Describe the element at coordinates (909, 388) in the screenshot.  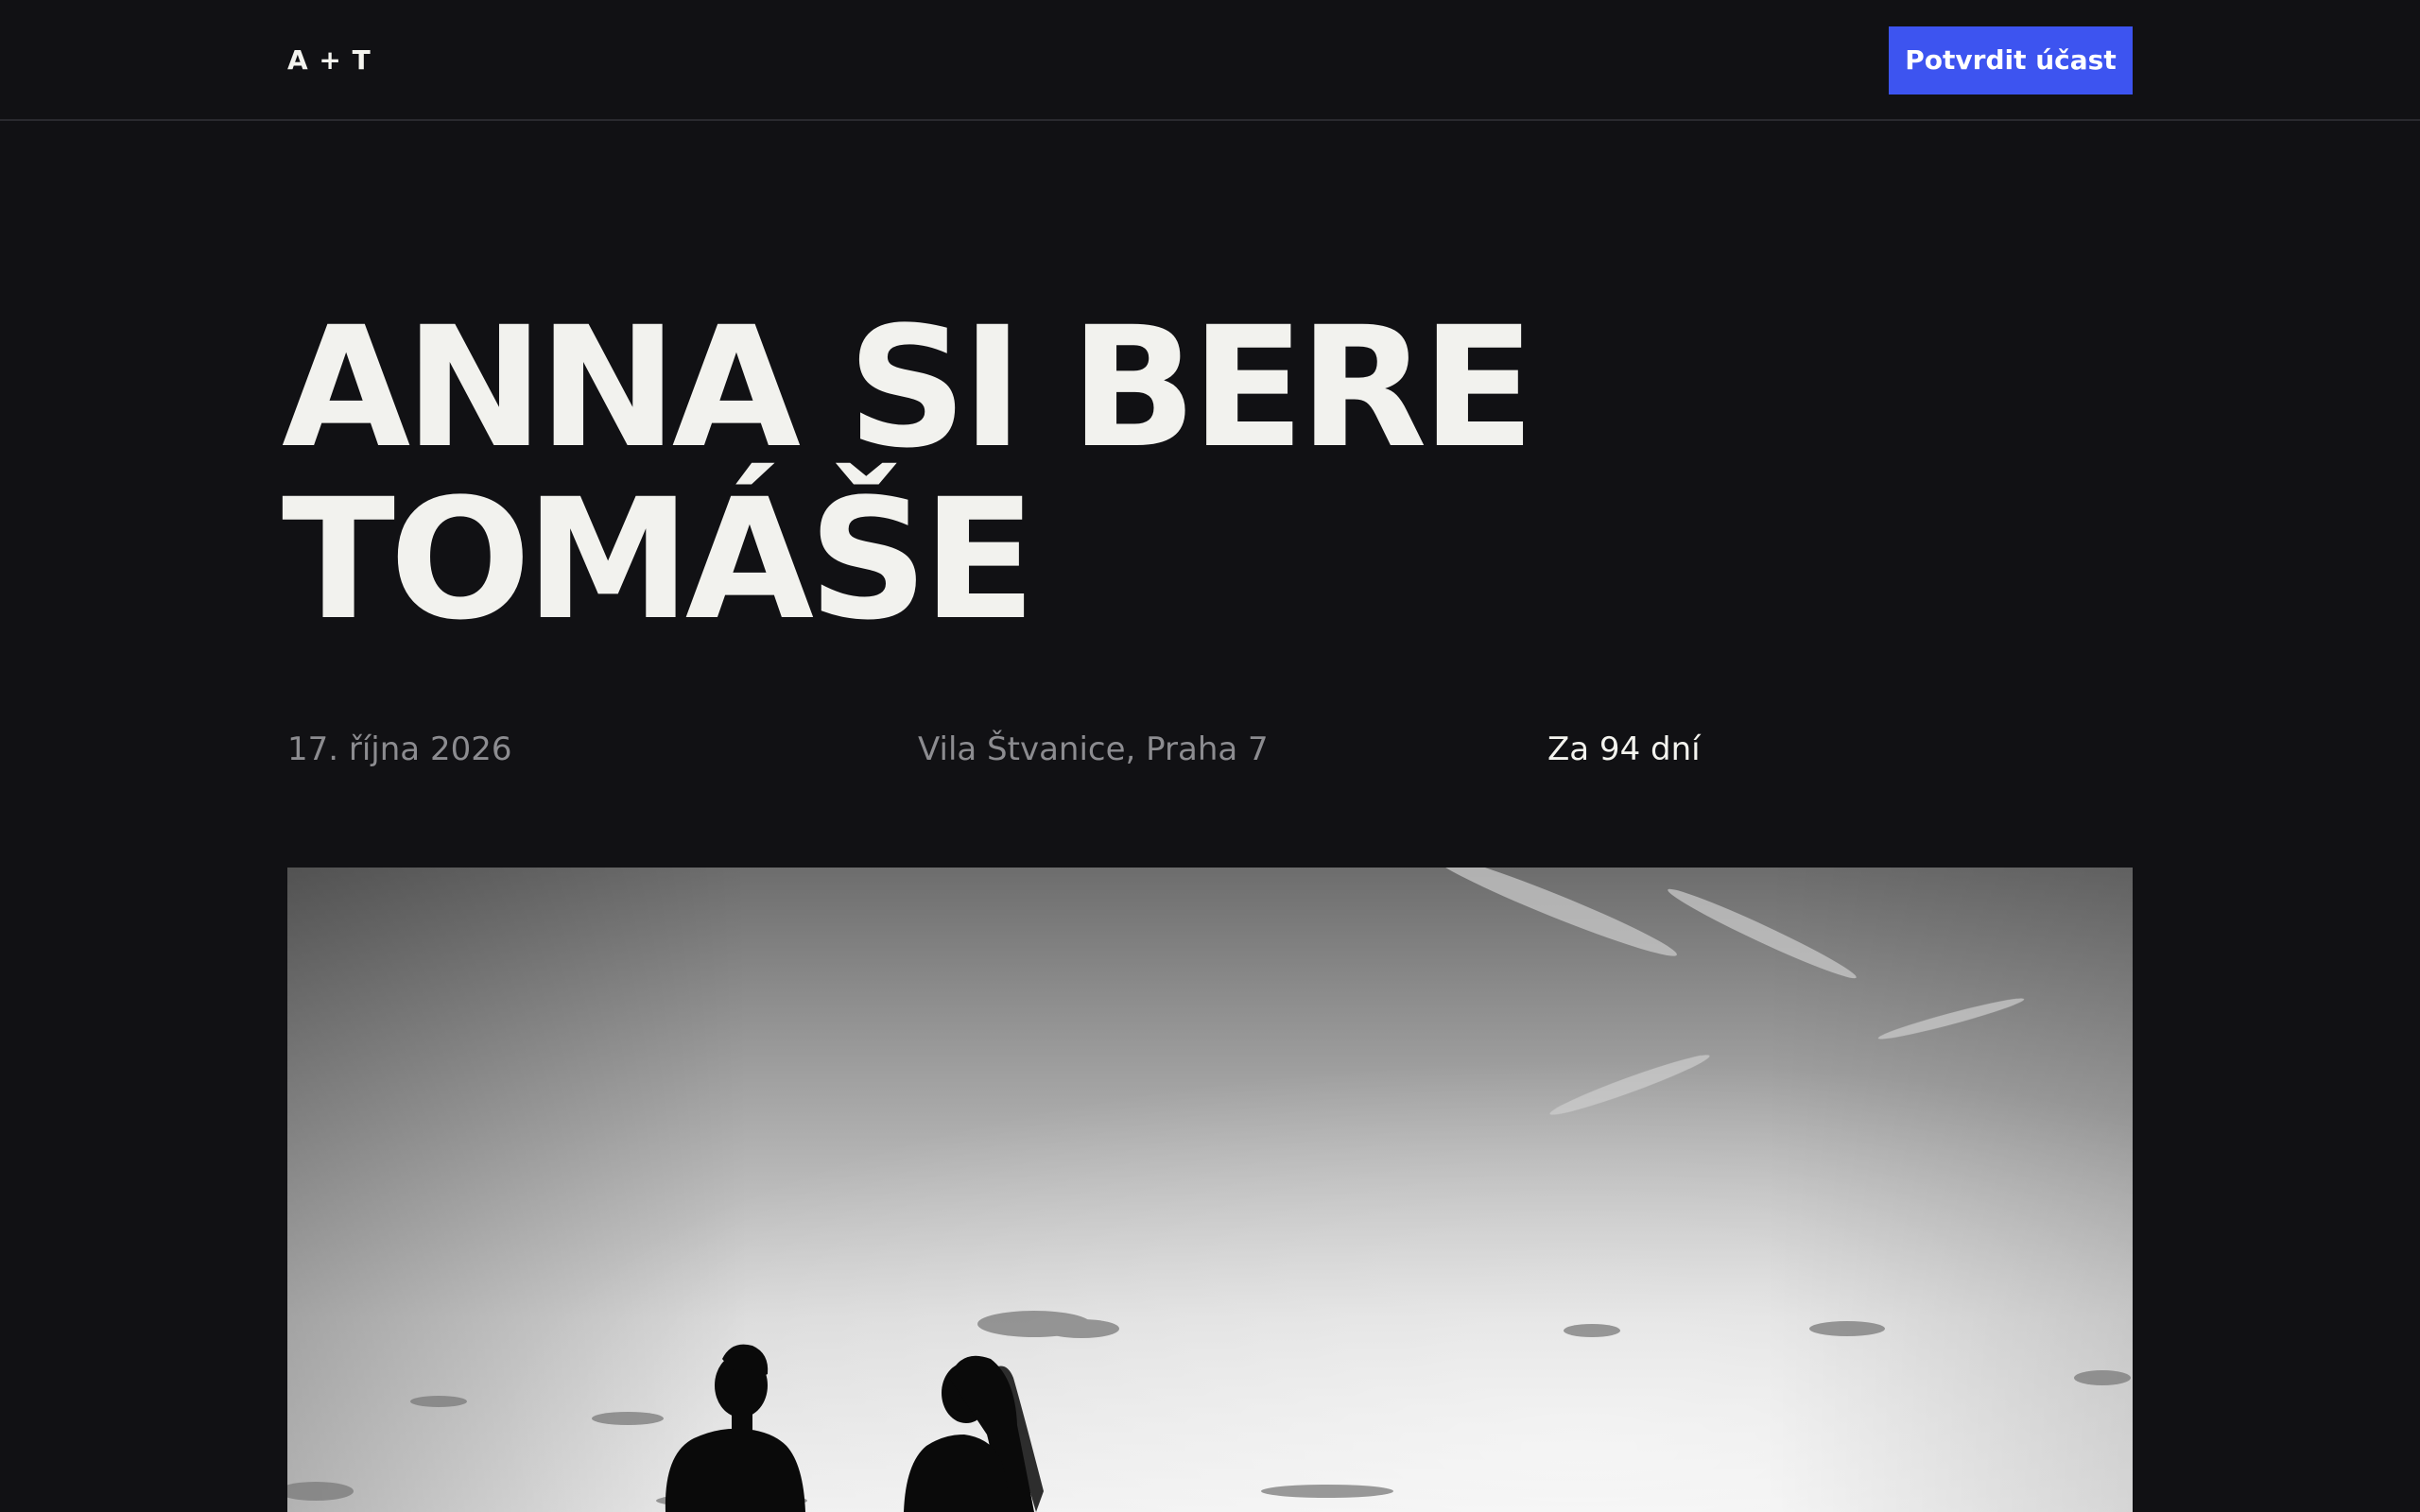
I see `hero-headline-line-1: ANNA SI BERE` at that location.